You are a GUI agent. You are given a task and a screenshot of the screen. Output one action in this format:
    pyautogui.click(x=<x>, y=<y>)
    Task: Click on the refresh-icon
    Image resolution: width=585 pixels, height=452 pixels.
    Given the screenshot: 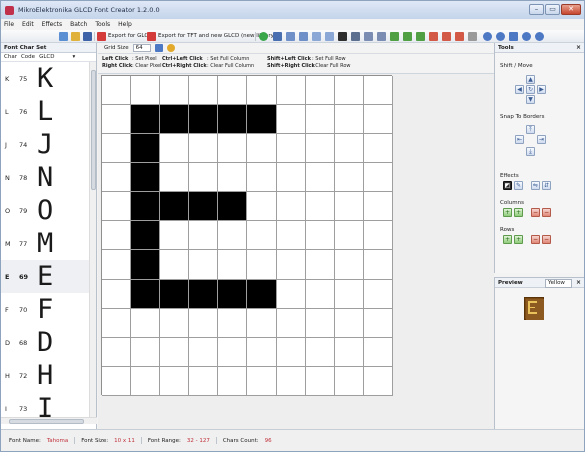 What is the action you would take?
    pyautogui.click(x=170, y=48)
    